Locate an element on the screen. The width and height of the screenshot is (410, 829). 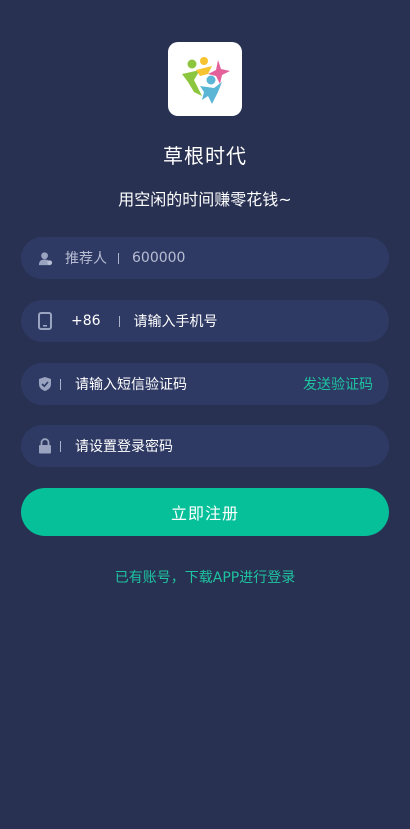
referrer-value: 600000 is located at coordinates (158, 258).